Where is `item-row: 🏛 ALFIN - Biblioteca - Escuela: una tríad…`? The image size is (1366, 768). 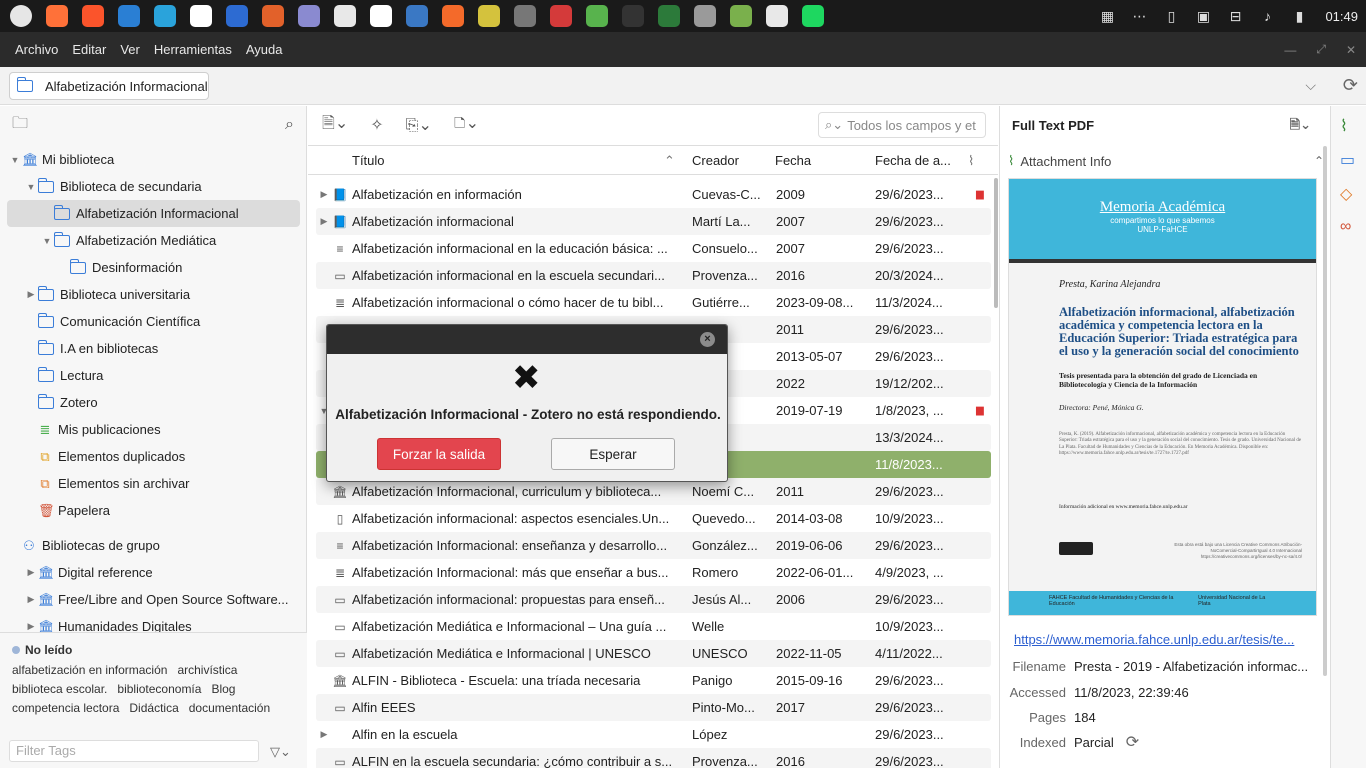 item-row: 🏛 ALFIN - Biblioteca - Escuela: una tríad… is located at coordinates (653, 680).